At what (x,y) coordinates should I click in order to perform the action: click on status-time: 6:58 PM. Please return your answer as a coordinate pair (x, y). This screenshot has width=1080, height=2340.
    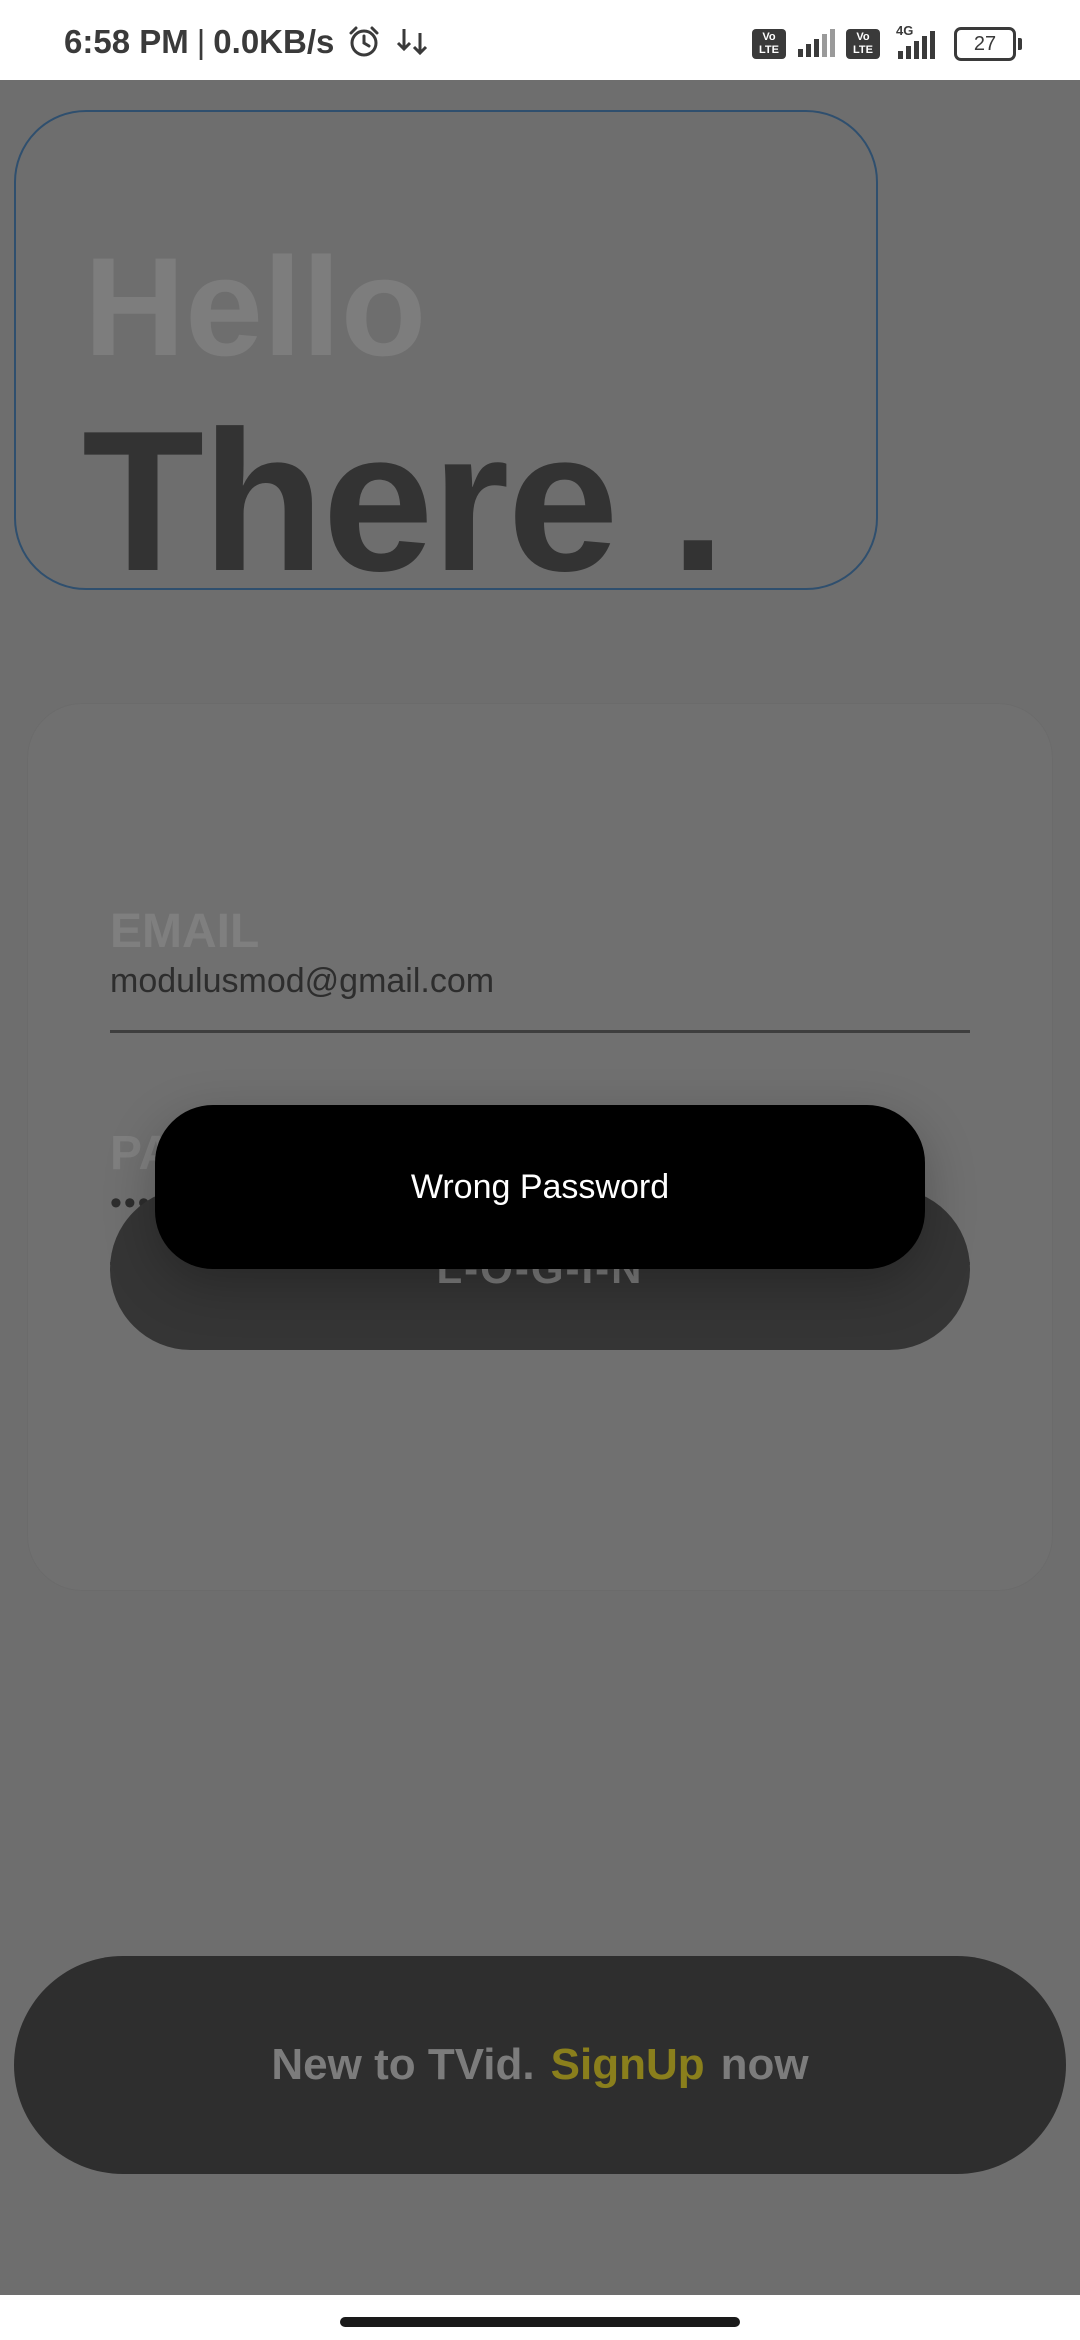
    Looking at the image, I should click on (126, 41).